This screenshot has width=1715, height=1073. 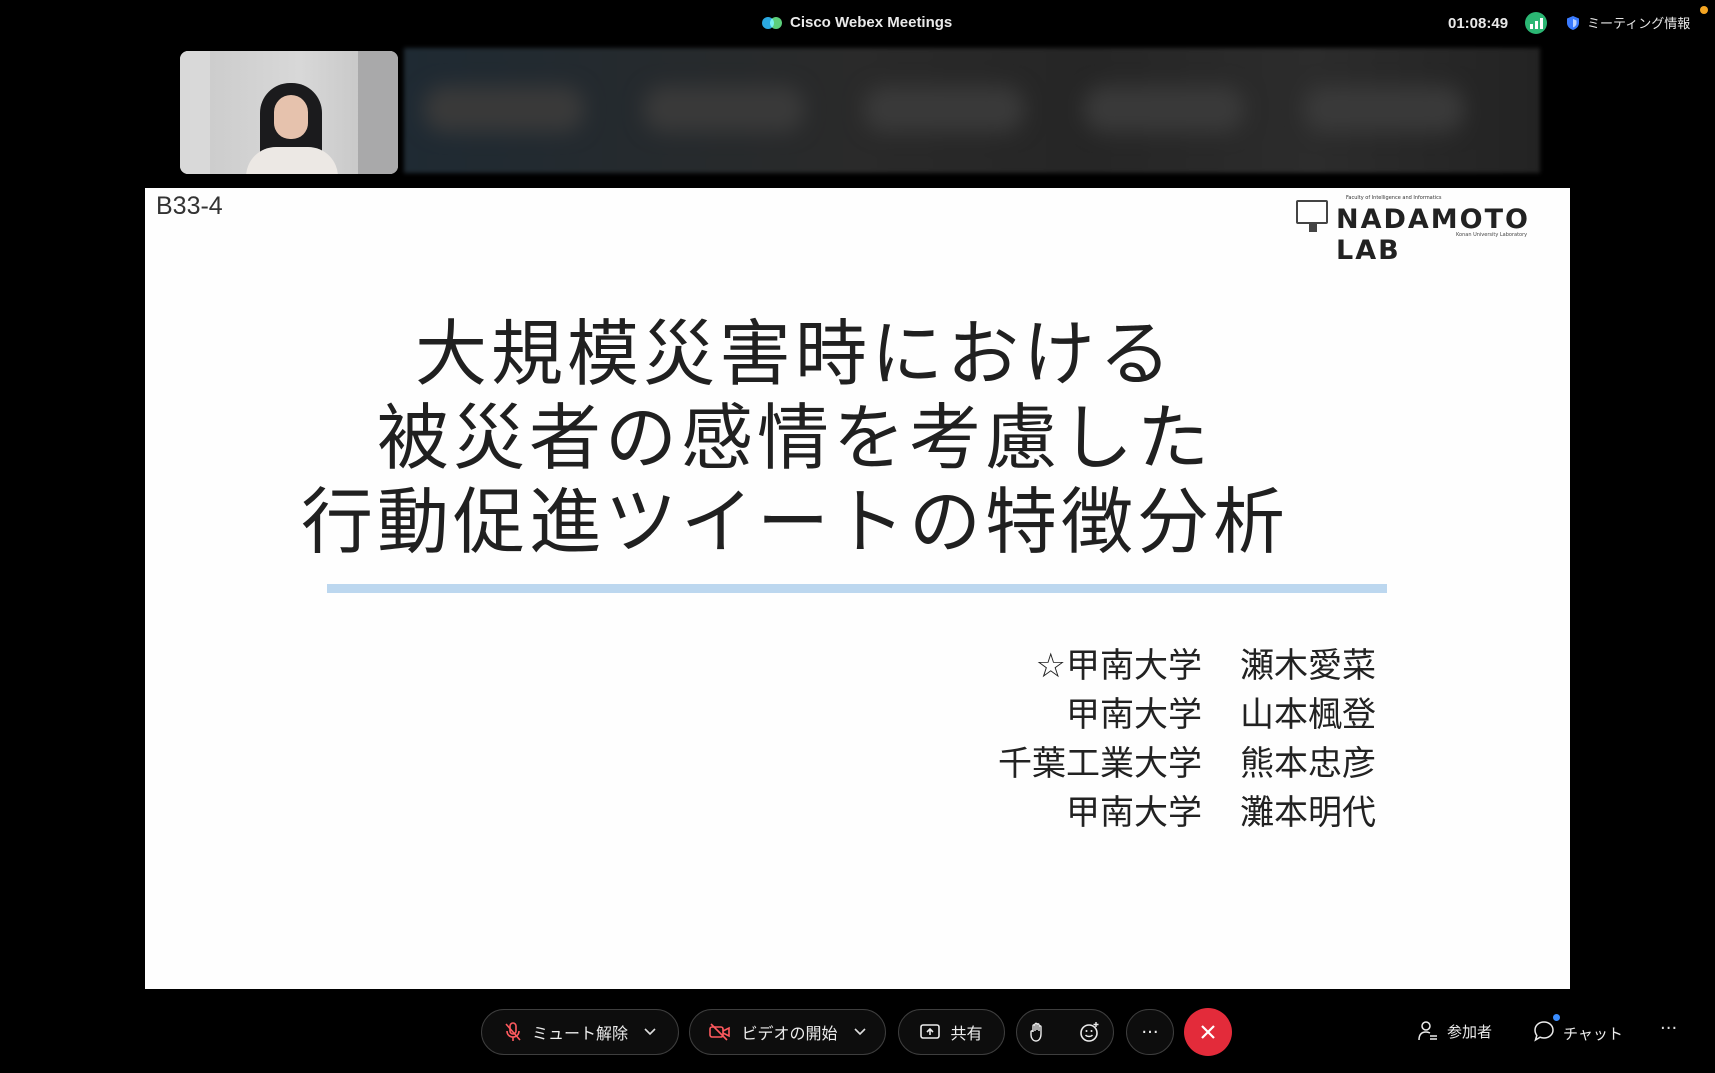 I want to click on slide-title-line: 被災者の感情を考慮した, so click(x=794, y=438).